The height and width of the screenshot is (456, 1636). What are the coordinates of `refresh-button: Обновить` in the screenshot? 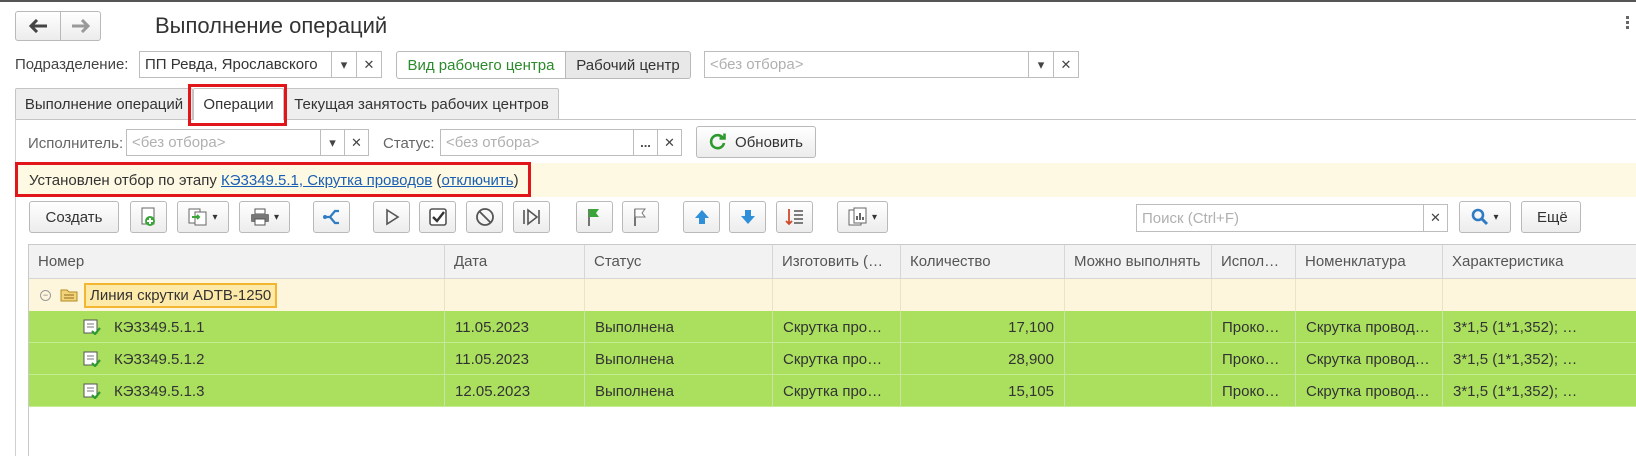 It's located at (756, 142).